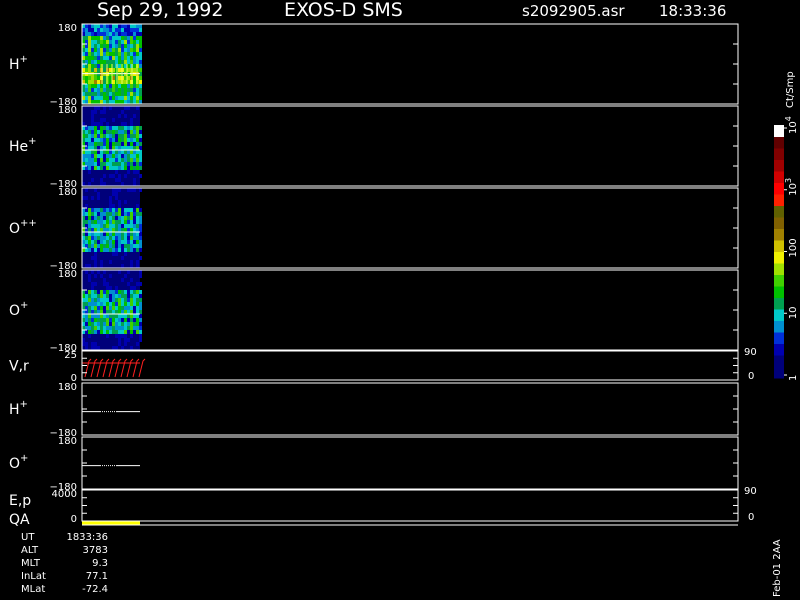  I want to click on panel-frame, so click(410, 64).